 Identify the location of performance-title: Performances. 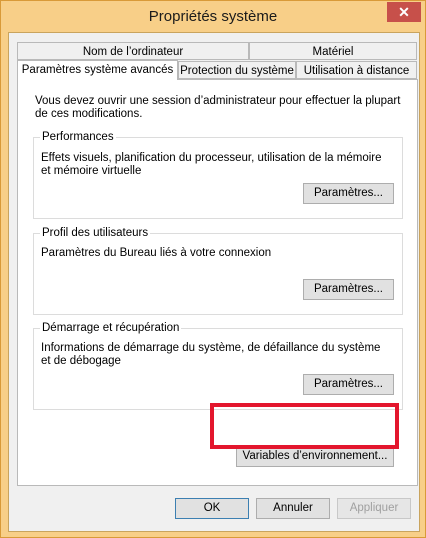
(78, 137).